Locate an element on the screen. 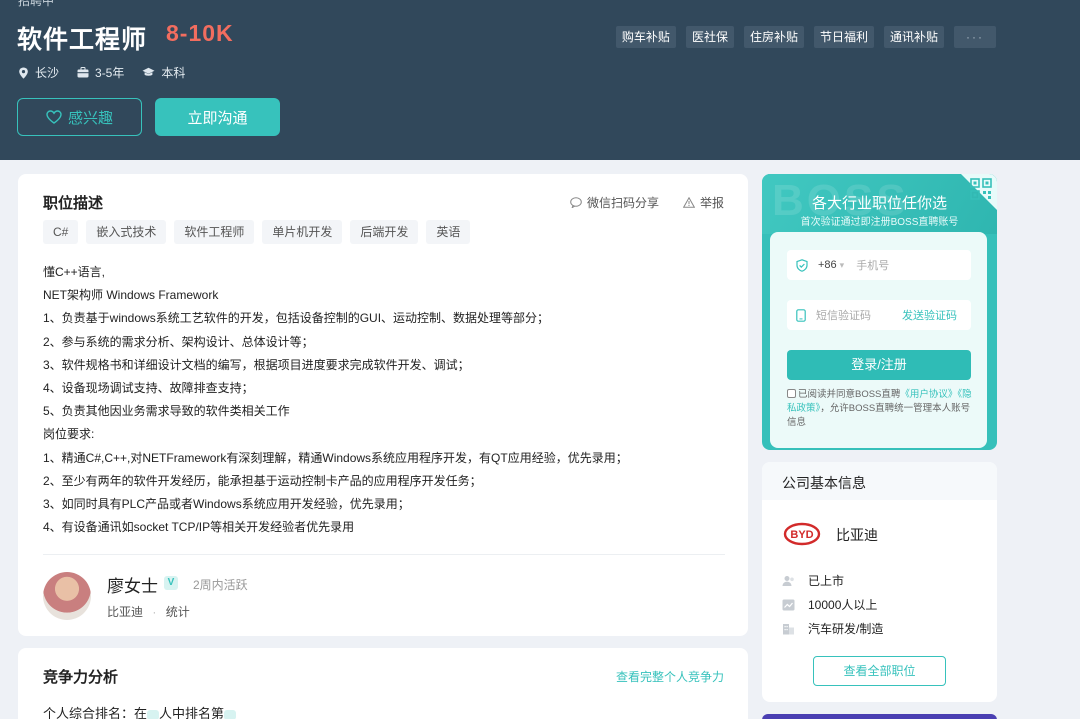 The height and width of the screenshot is (719, 1080). report-link: 举报 is located at coordinates (703, 202).